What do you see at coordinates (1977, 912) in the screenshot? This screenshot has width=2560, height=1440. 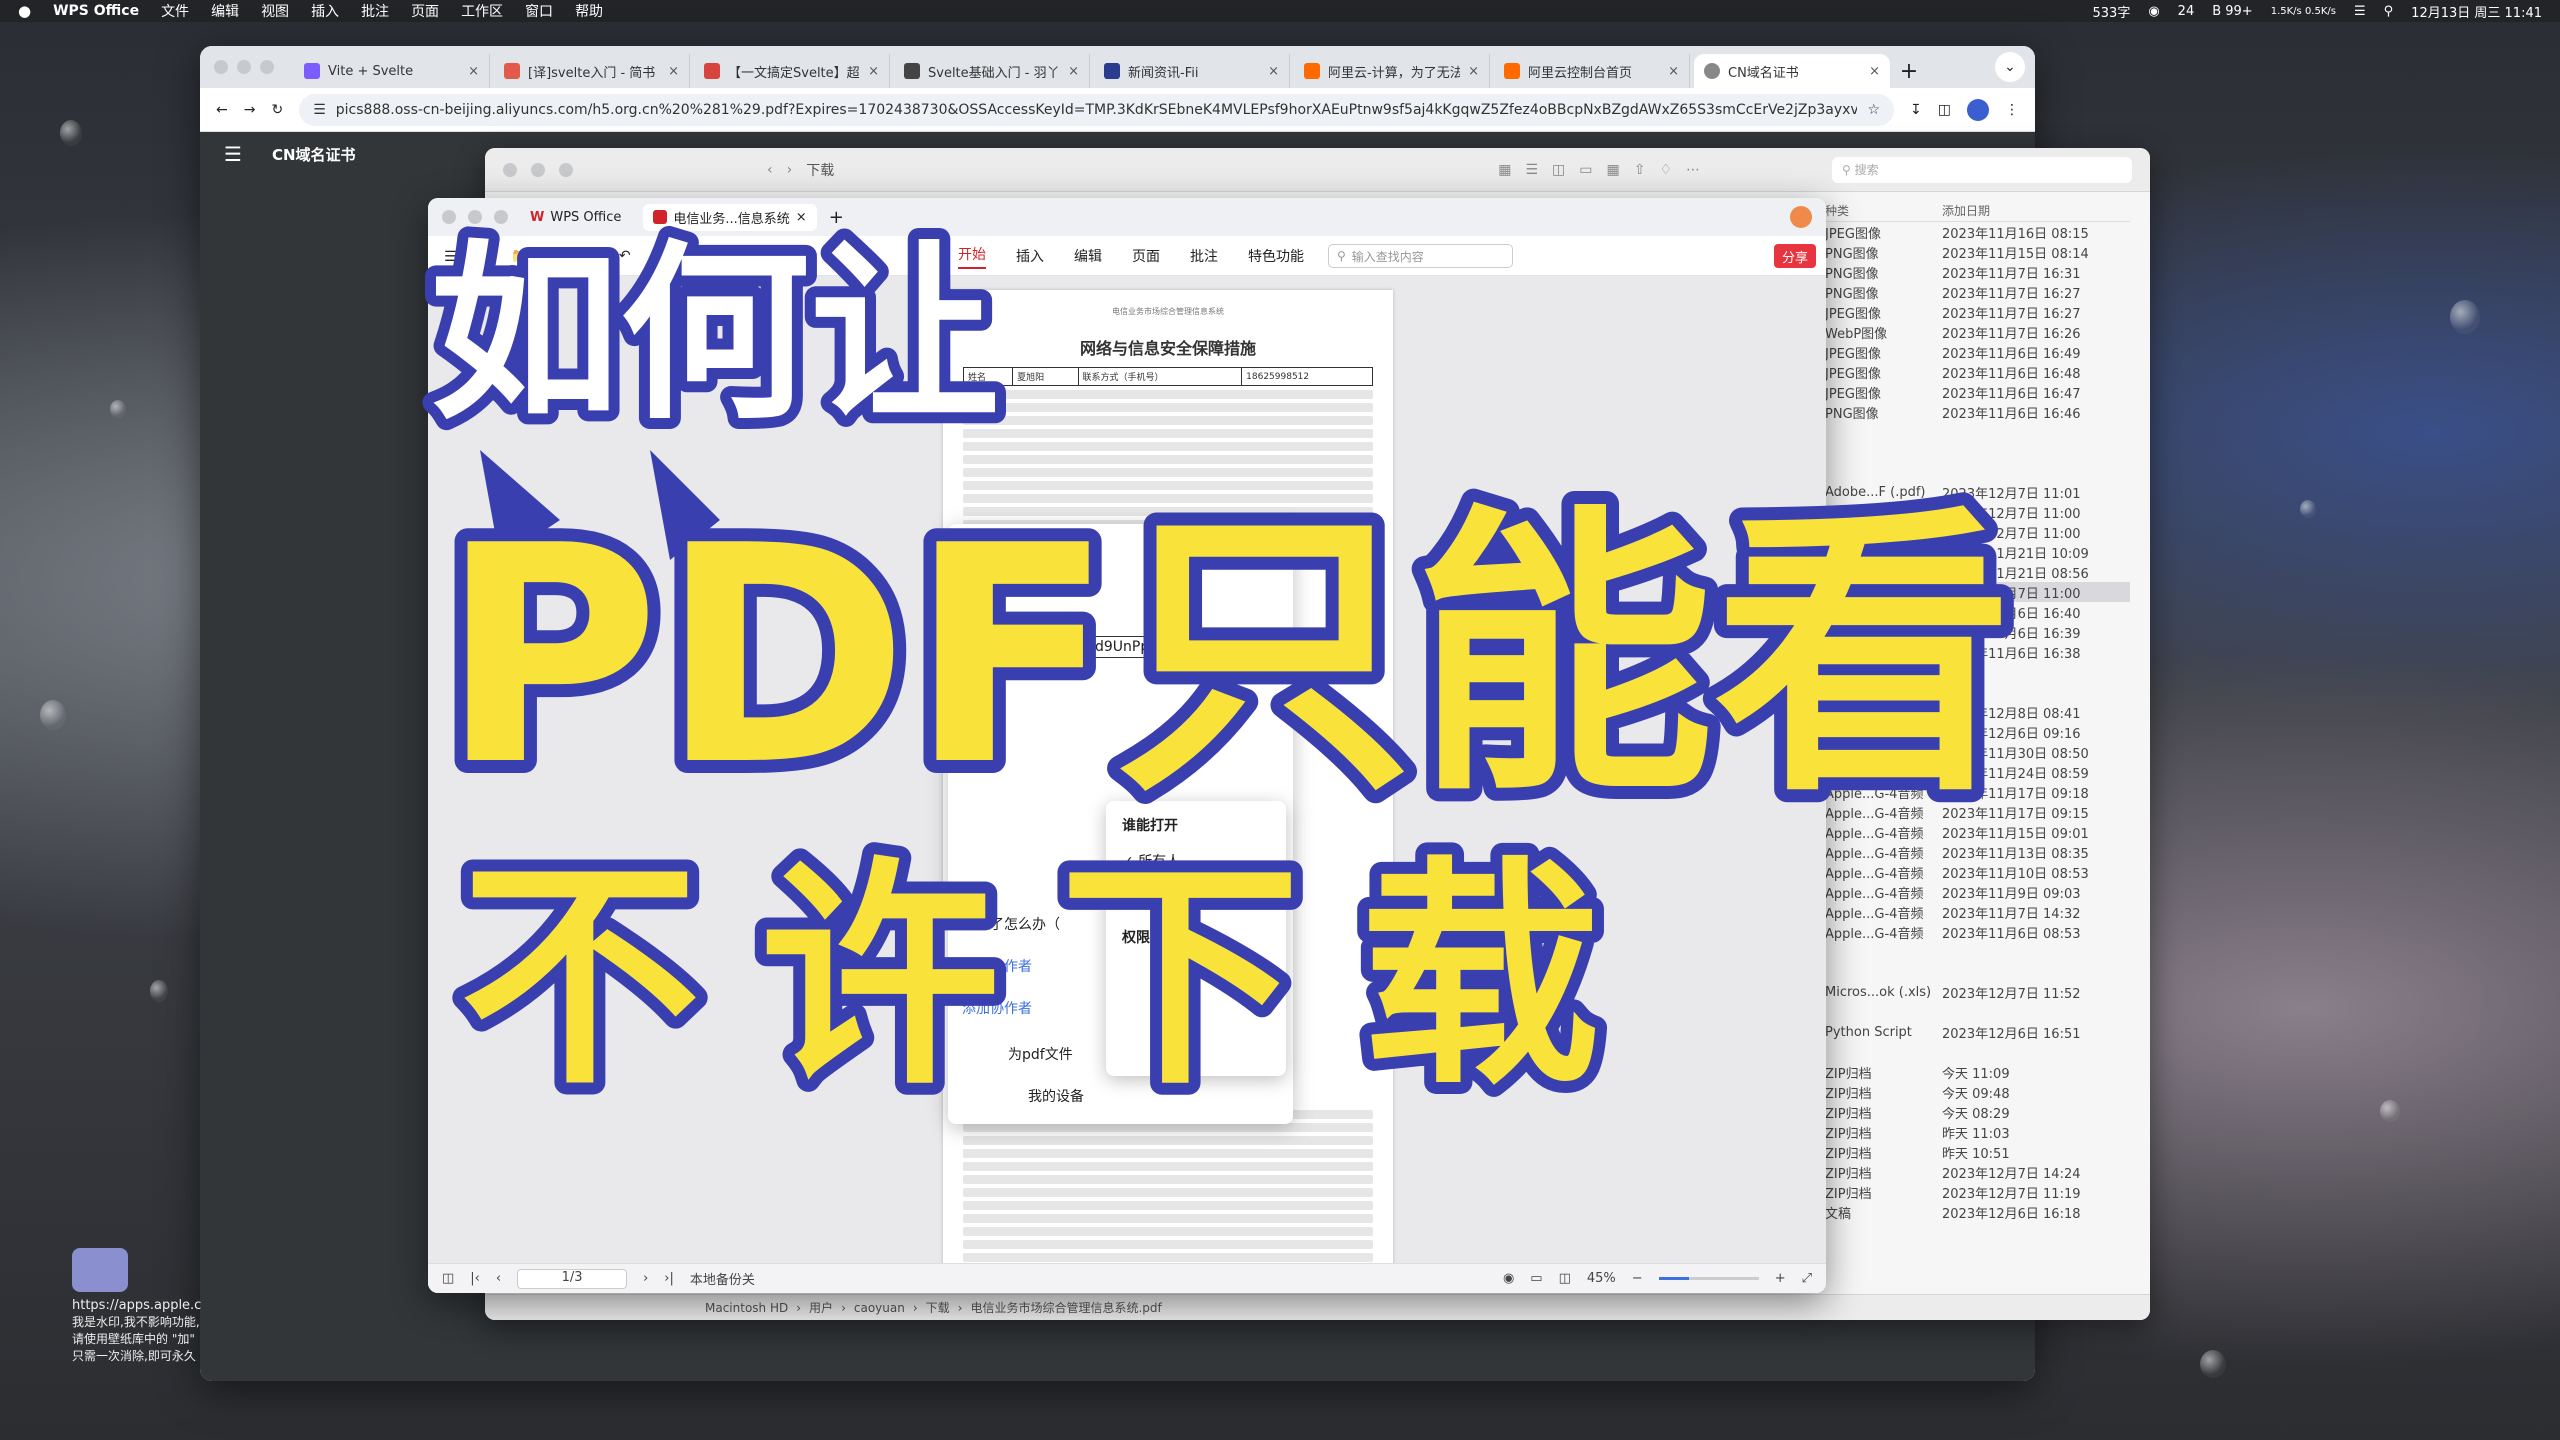 I see `finder-row: Apple...G-4音频 2023年11月7日 14:32` at bounding box center [1977, 912].